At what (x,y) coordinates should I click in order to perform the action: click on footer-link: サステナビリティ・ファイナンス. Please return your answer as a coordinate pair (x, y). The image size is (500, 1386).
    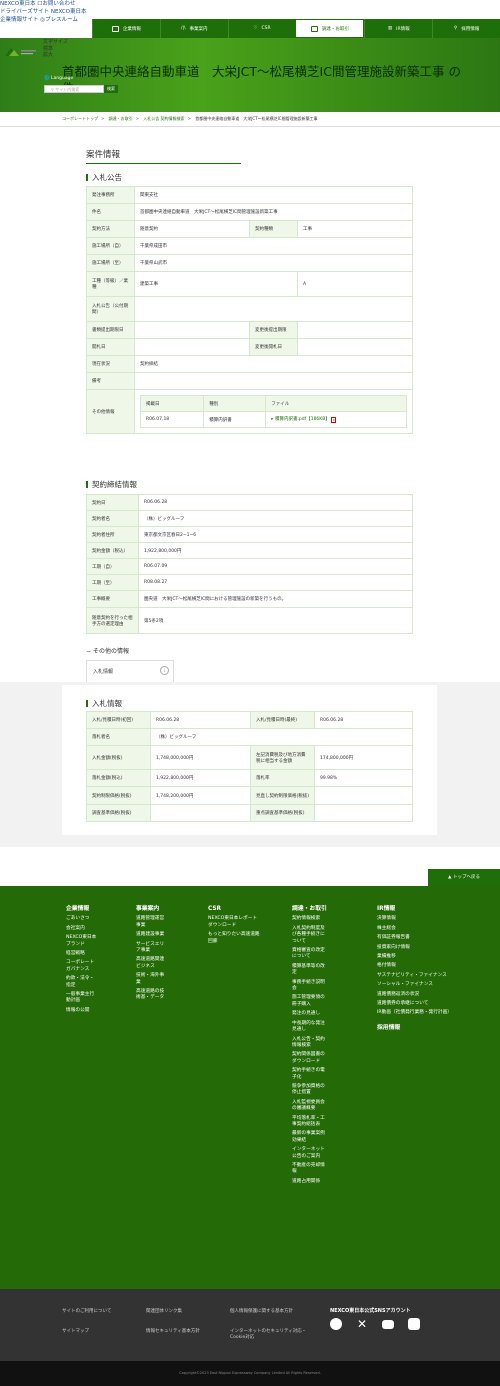
    Looking at the image, I should click on (419, 976).